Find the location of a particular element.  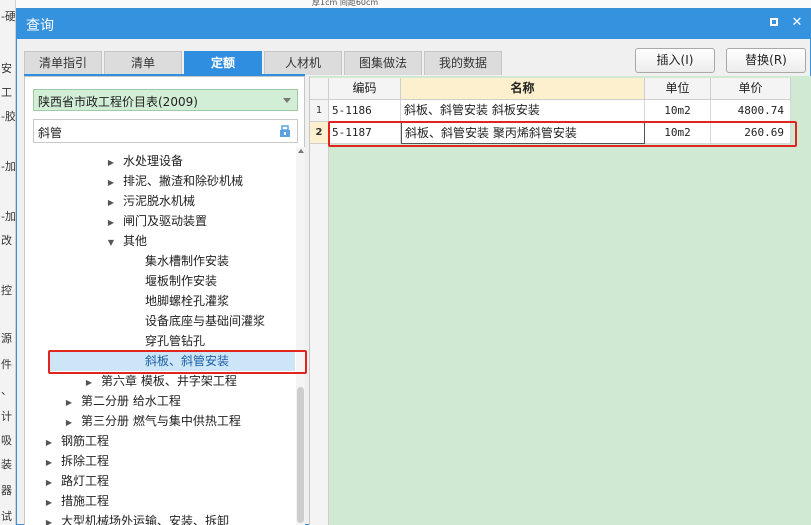

background-top-text: 厚1cm 间距60cm is located at coordinates (345, 3).